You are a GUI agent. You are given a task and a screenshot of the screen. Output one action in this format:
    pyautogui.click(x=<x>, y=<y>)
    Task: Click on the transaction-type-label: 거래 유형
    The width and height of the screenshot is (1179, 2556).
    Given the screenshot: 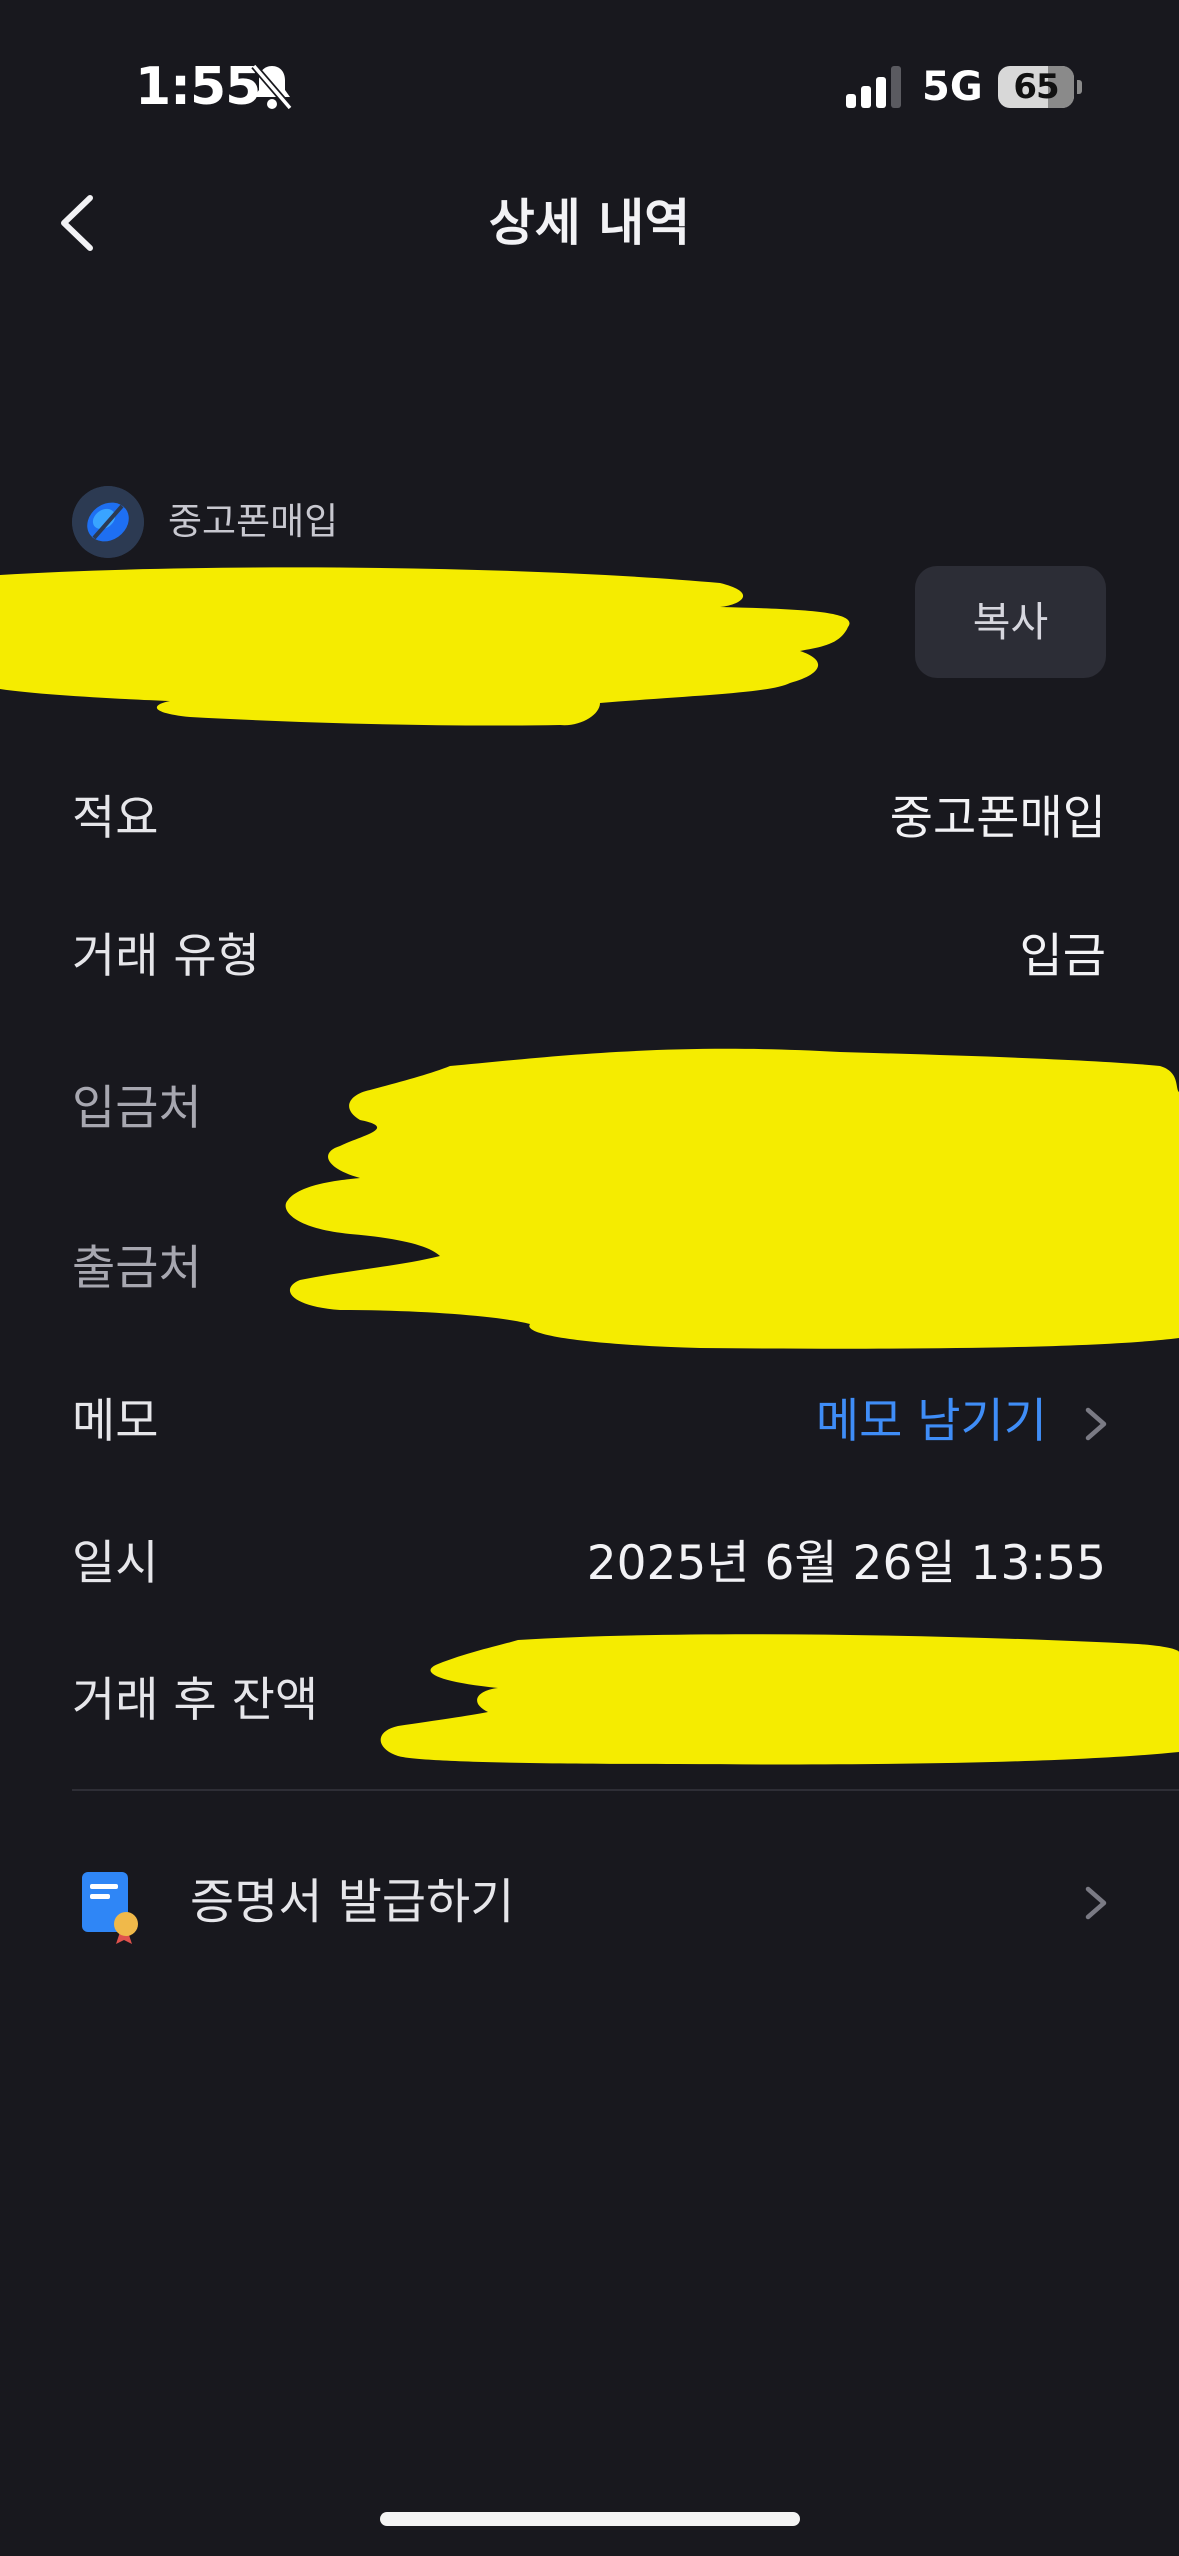 What is the action you would take?
    pyautogui.click(x=166, y=956)
    